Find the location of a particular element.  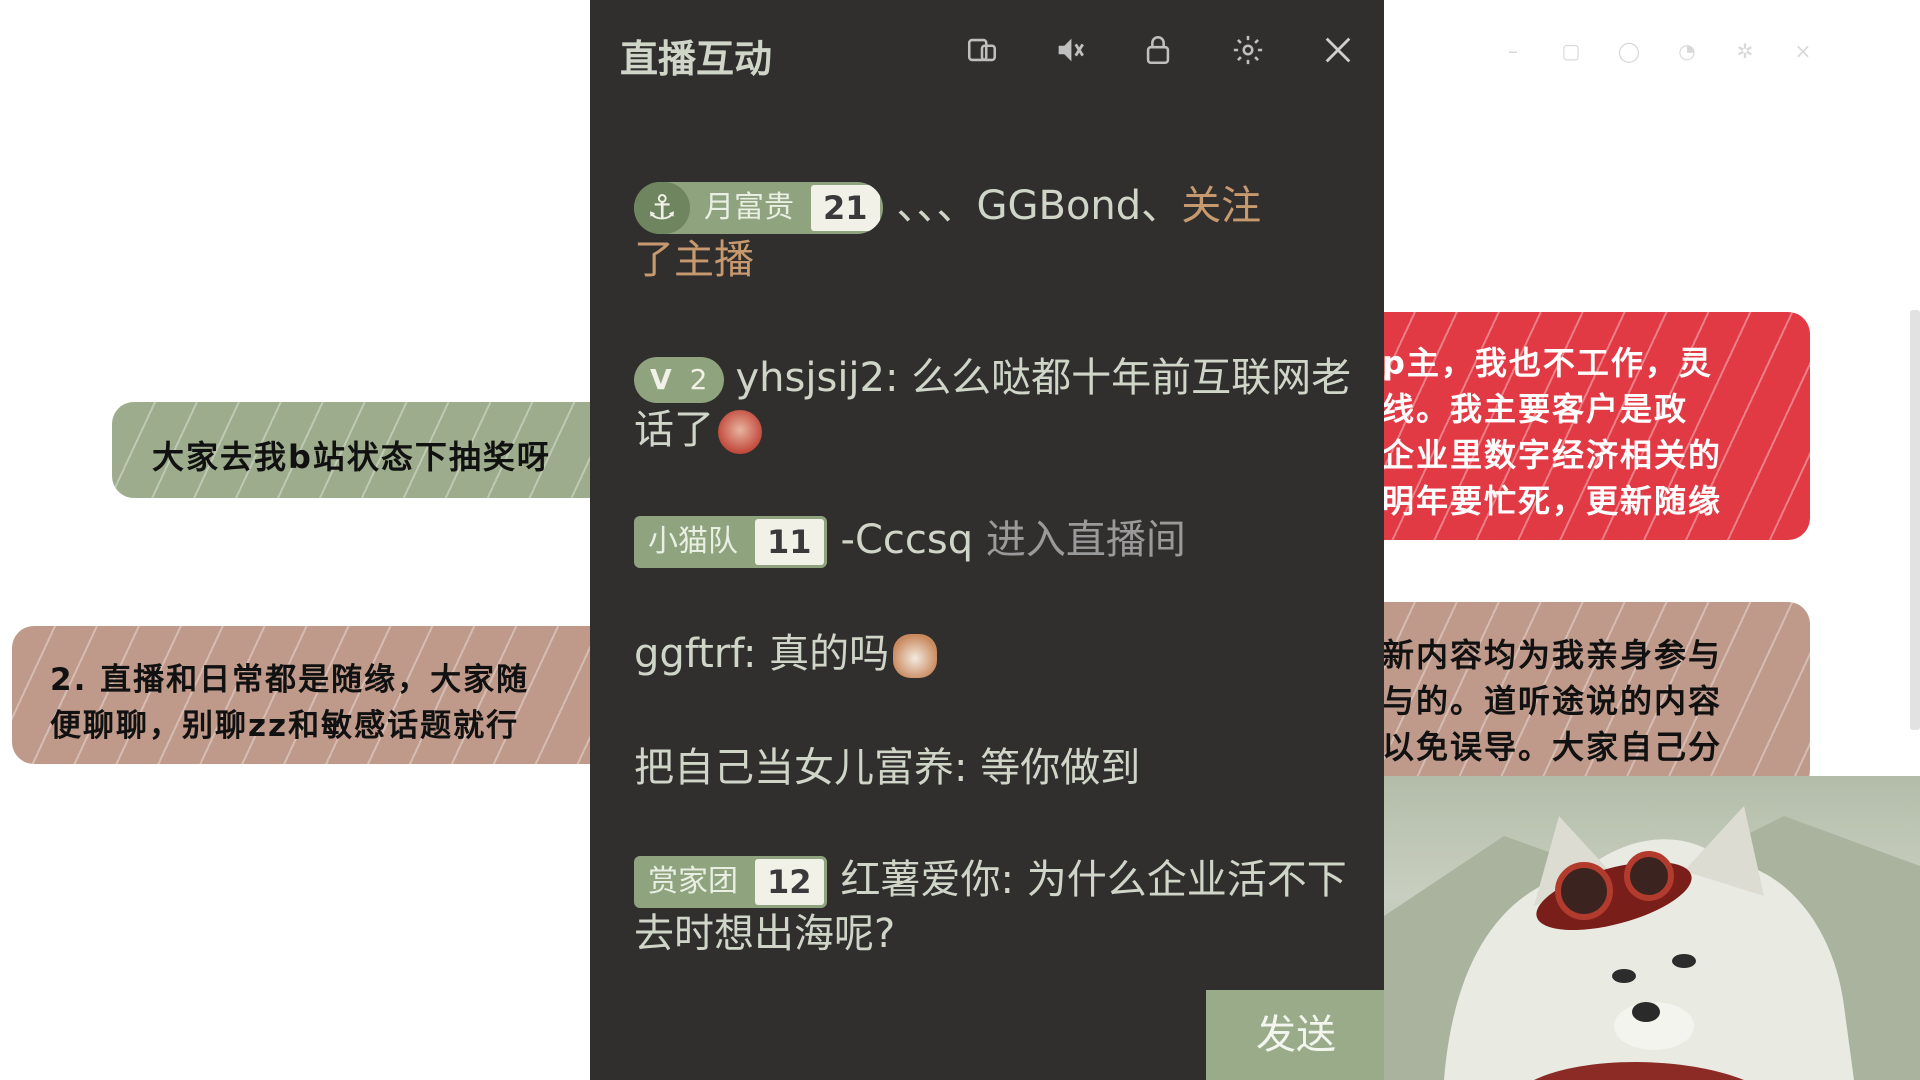

username: ggftrf: is located at coordinates (695, 654).